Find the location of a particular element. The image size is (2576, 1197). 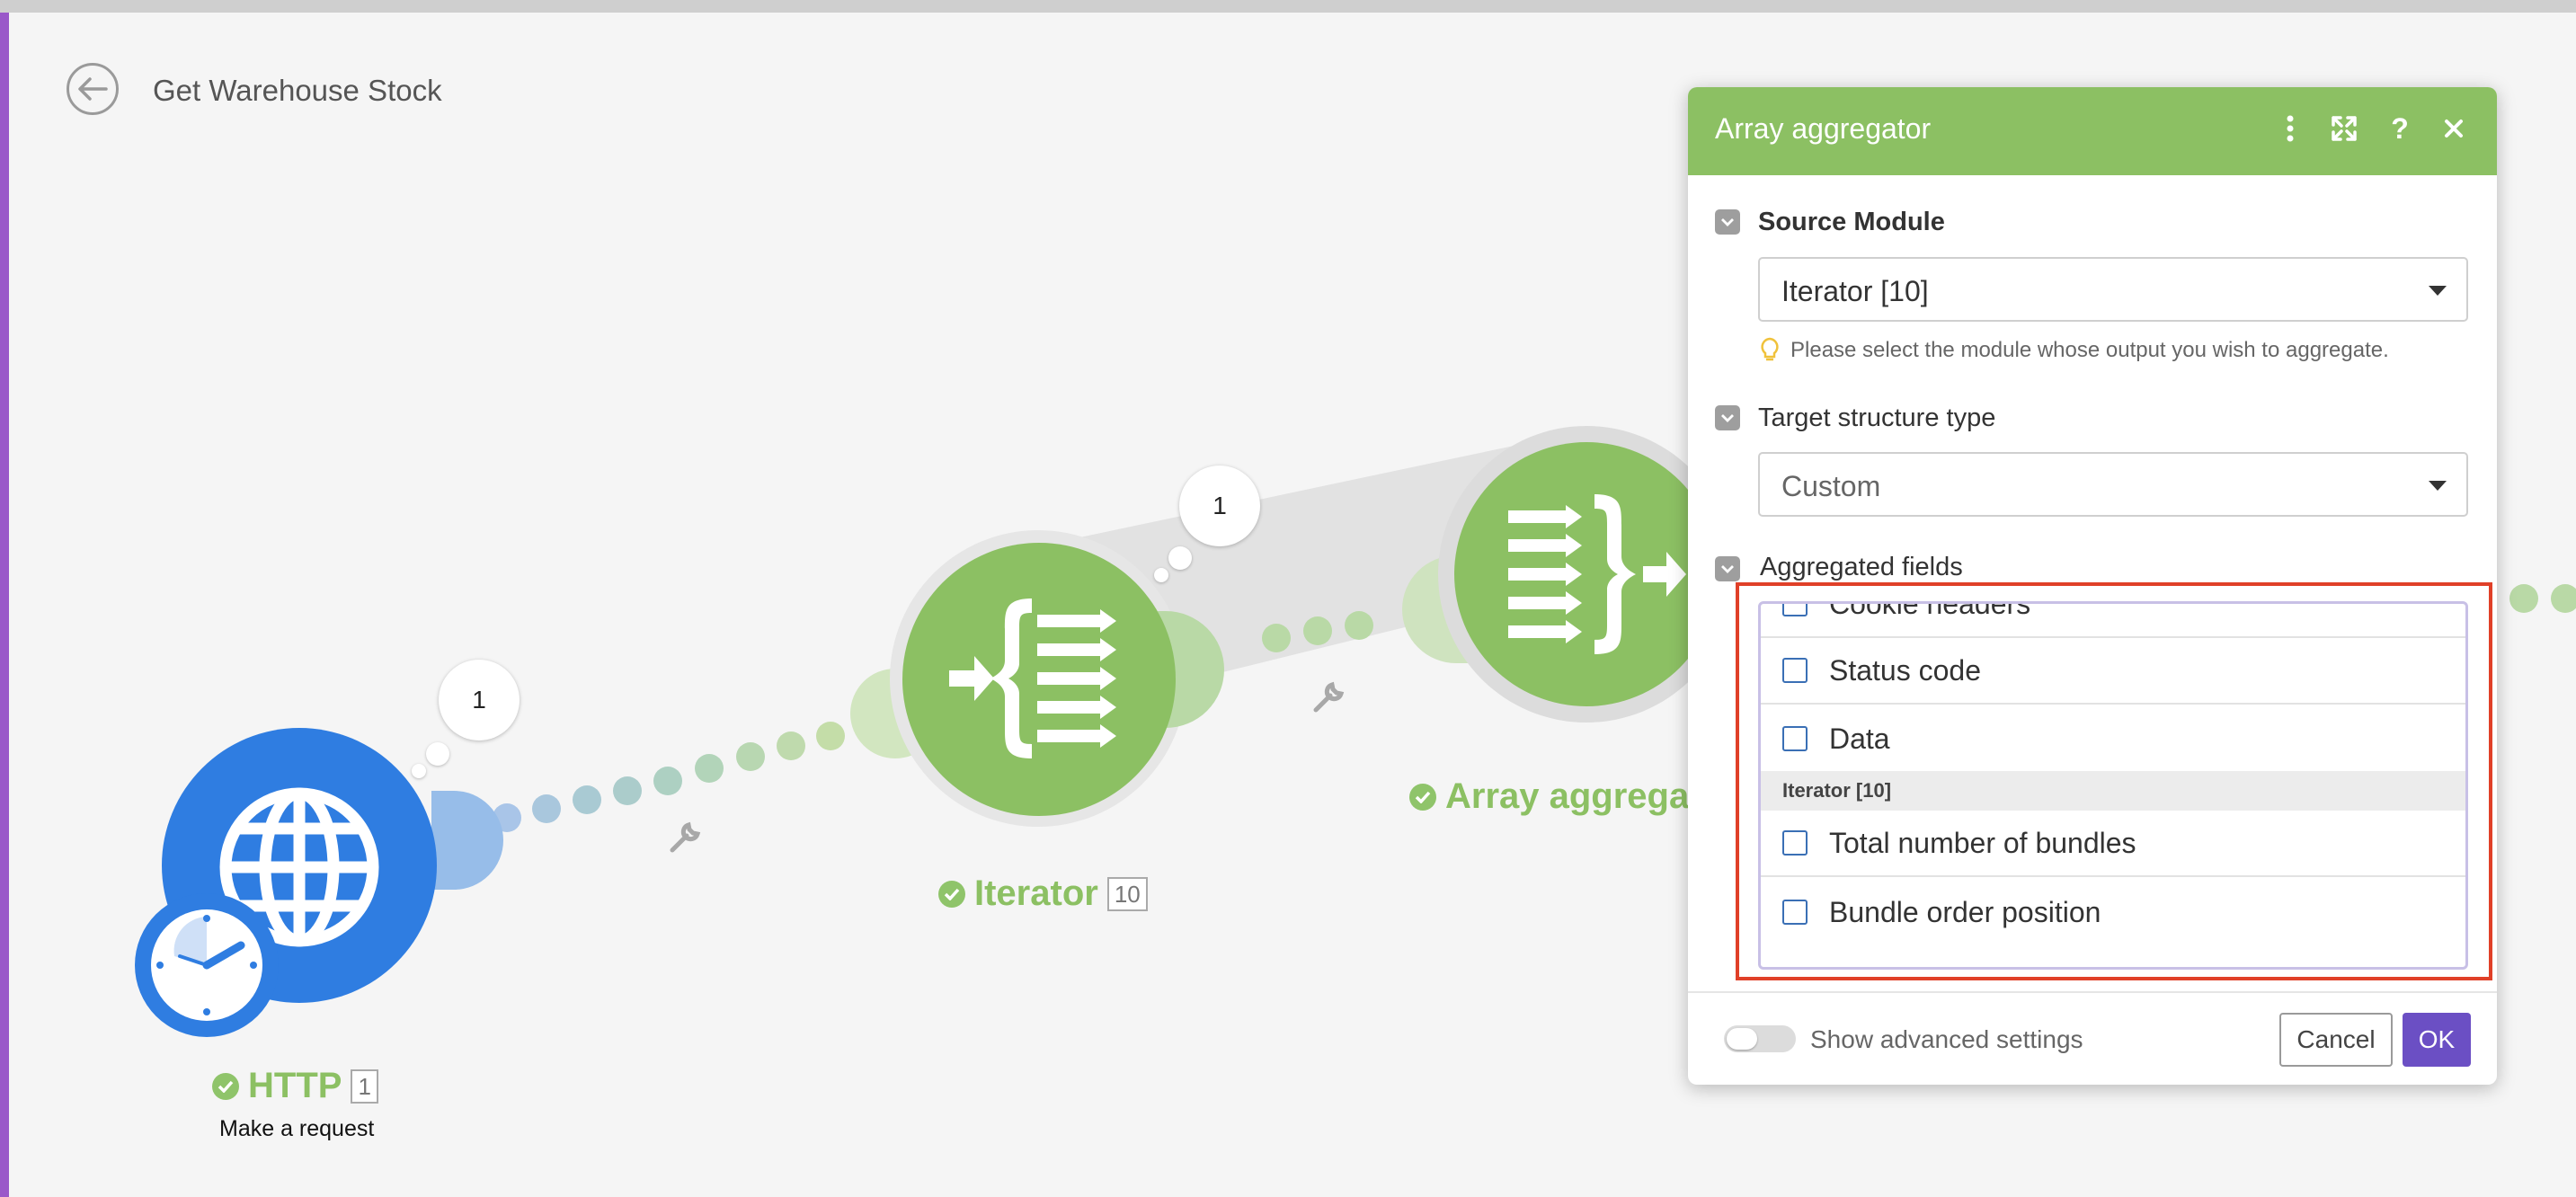

scenario-title: Get Warehouse Stock is located at coordinates (297, 90).